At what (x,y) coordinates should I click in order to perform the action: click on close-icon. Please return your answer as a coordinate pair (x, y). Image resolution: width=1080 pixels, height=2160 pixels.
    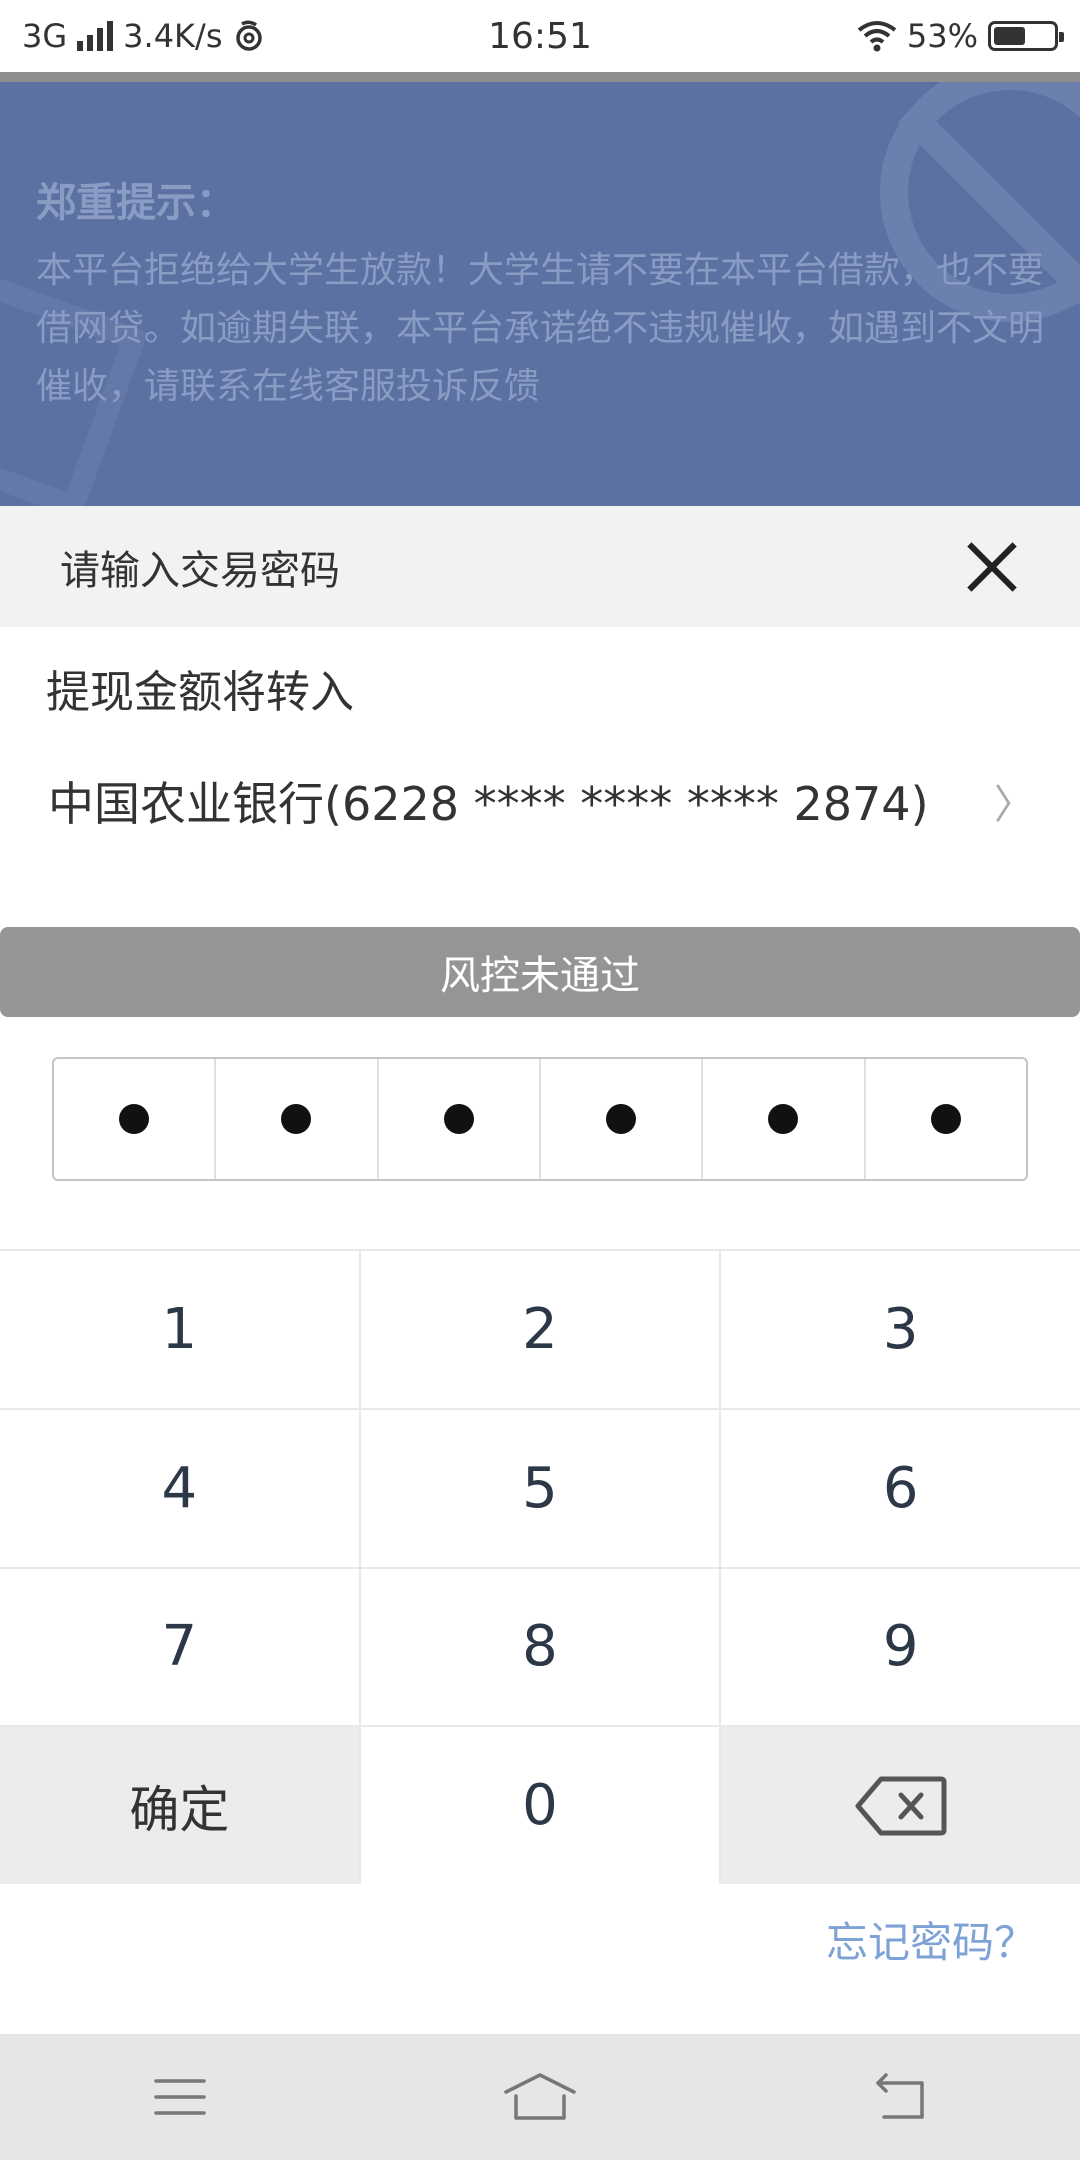
    Looking at the image, I should click on (992, 567).